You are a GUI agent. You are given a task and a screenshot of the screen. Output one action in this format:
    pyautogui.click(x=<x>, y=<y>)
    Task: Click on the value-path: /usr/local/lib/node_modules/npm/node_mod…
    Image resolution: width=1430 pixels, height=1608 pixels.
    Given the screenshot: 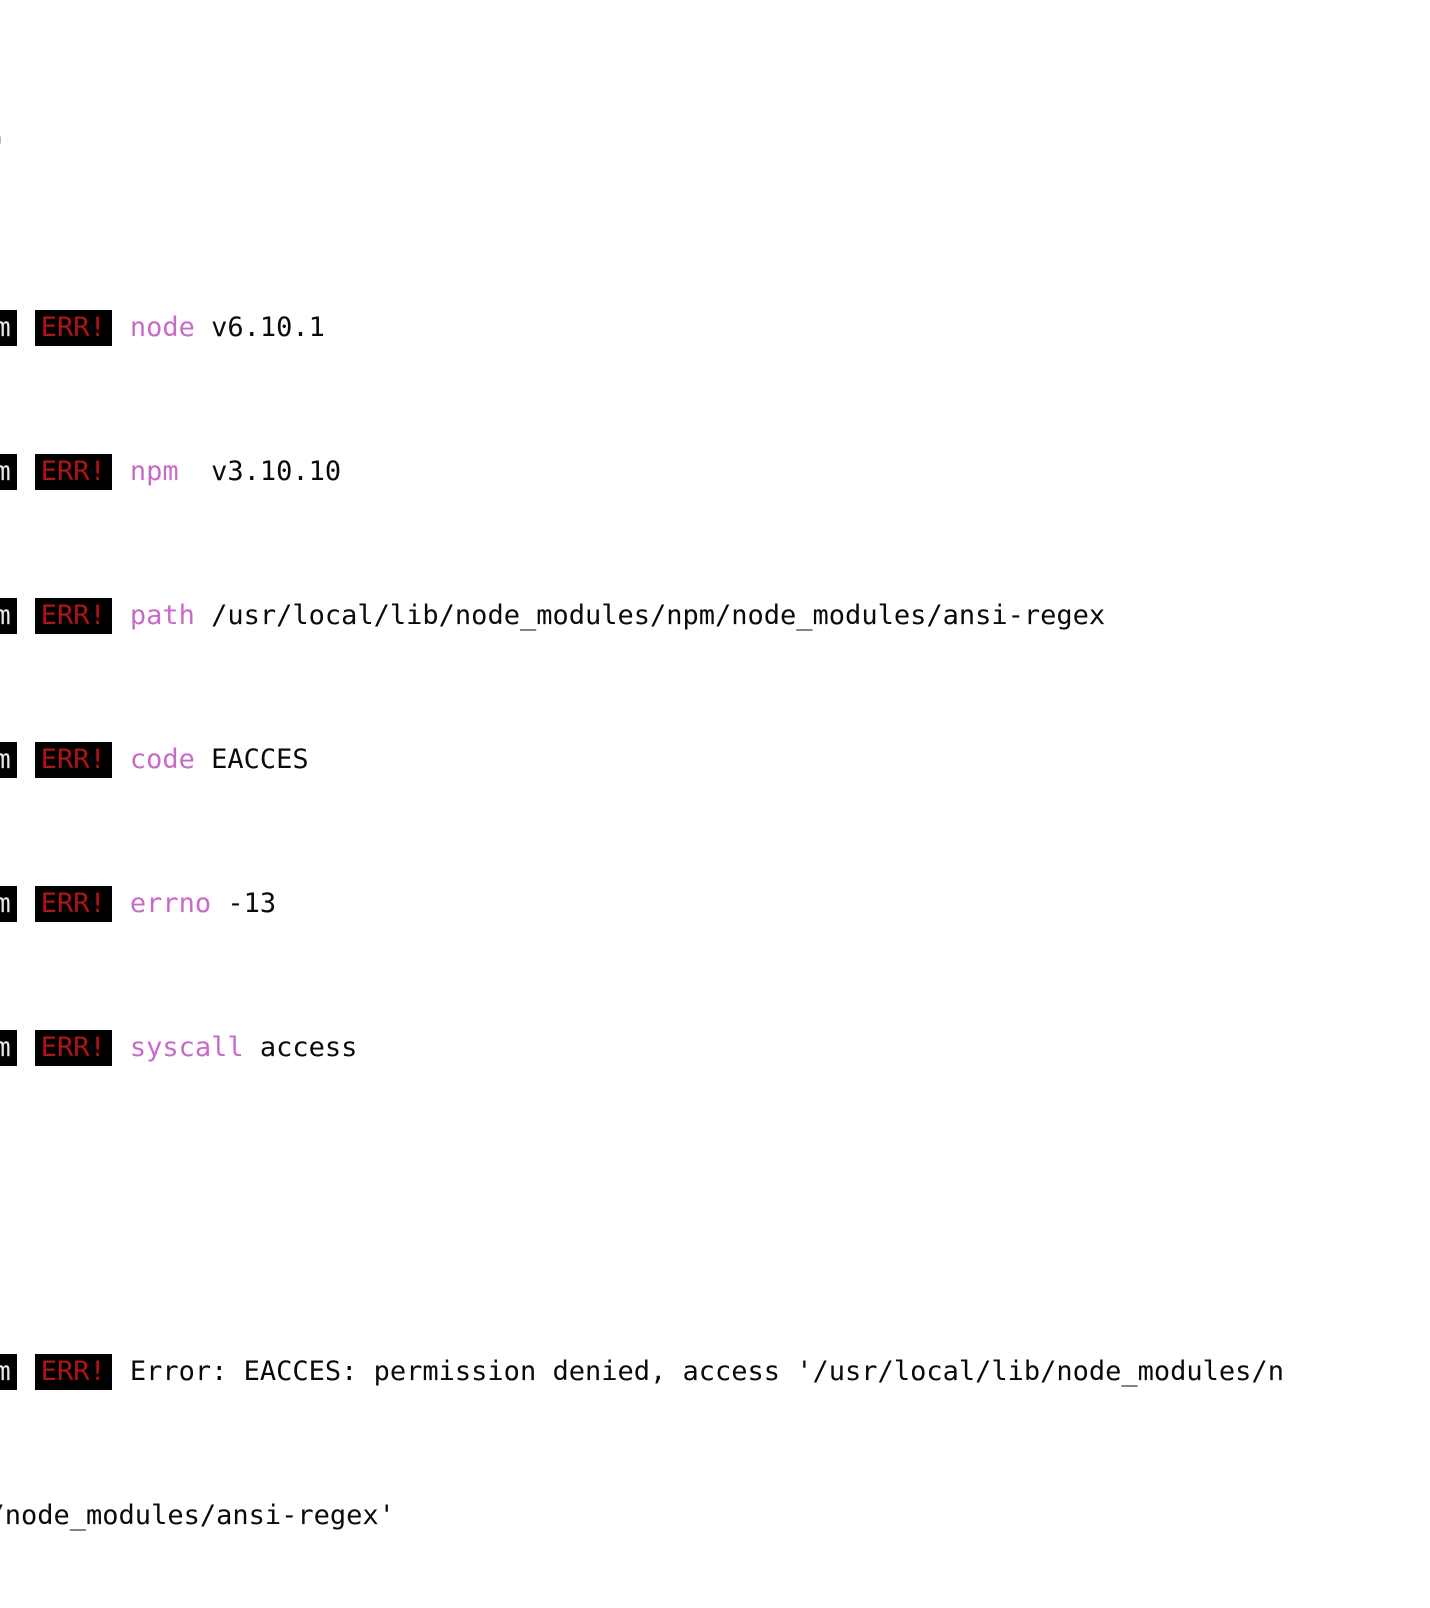 What is the action you would take?
    pyautogui.click(x=650, y=615)
    